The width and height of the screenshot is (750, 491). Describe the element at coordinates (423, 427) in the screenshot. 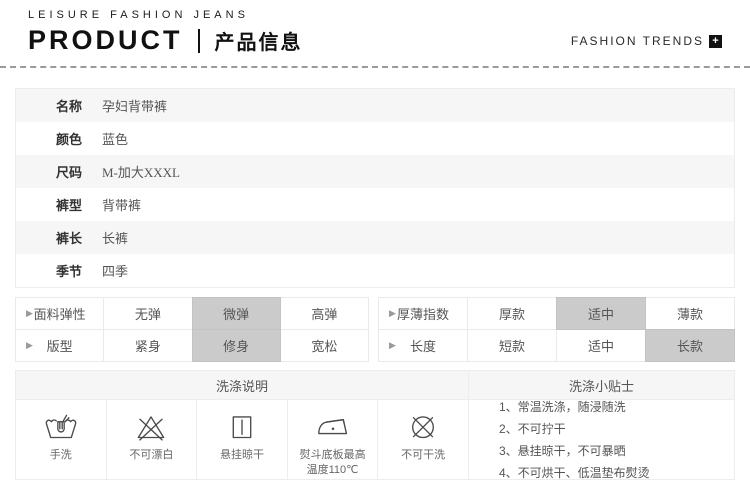

I see `no-dry-clean-icon` at that location.